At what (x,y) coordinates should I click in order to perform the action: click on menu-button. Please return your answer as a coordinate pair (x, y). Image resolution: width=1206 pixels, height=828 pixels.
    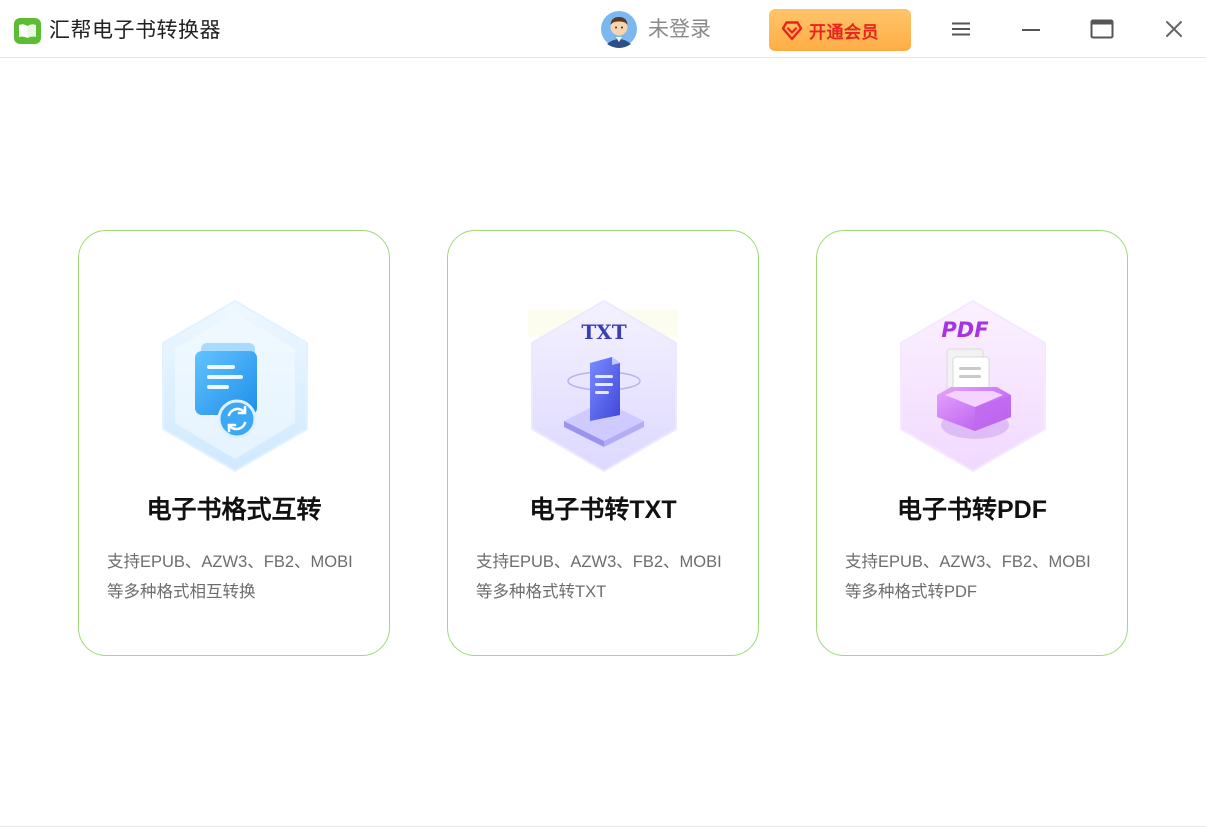
    Looking at the image, I should click on (961, 29).